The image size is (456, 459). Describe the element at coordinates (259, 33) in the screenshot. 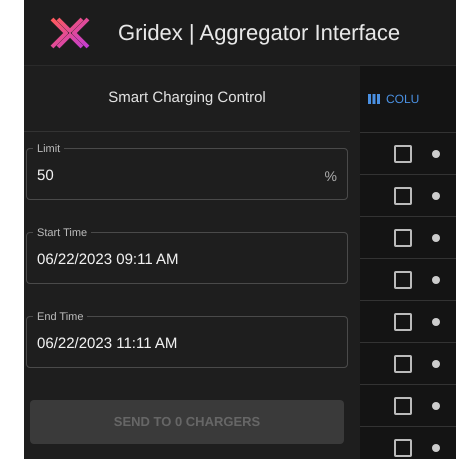

I see `app-title: Gridex | Aggregator Interface` at that location.